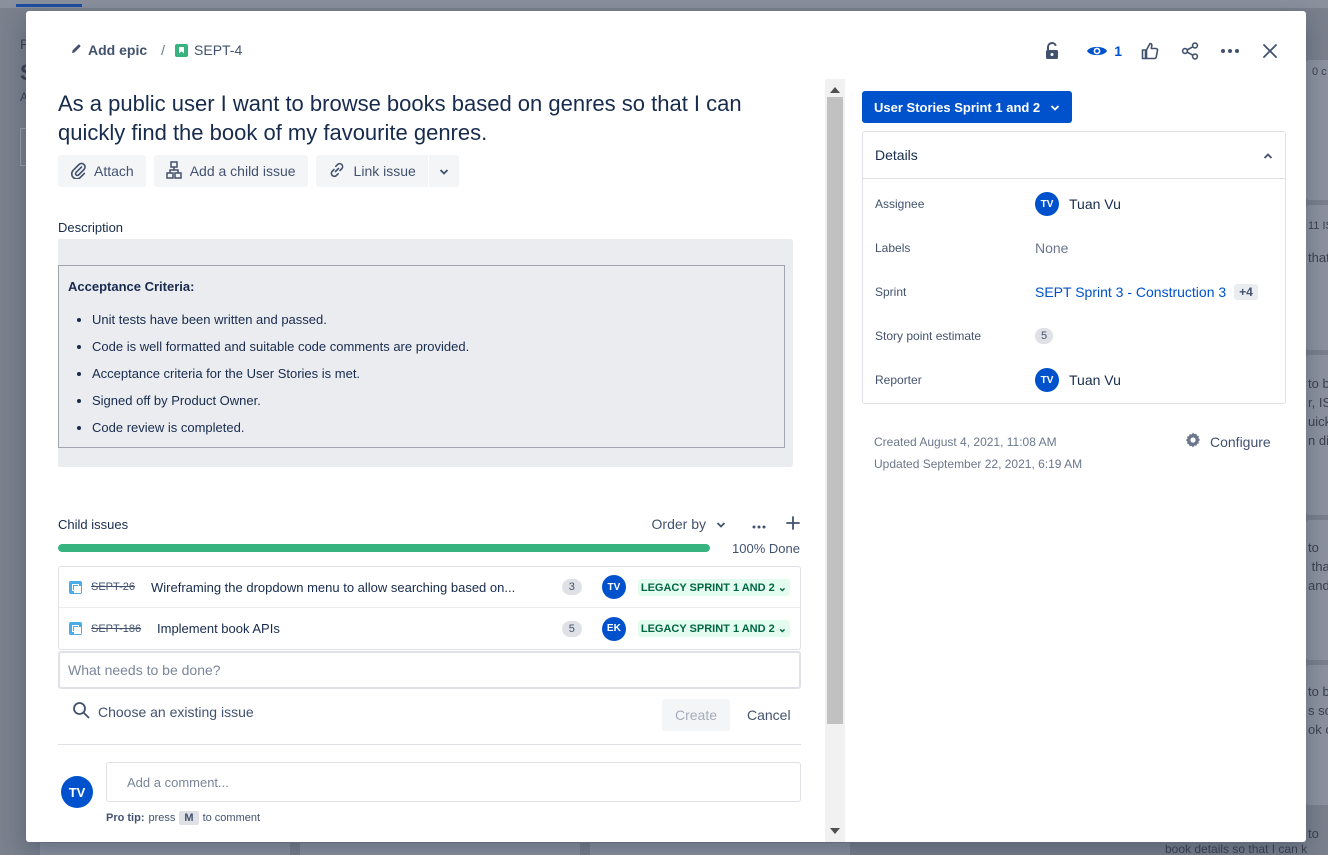  I want to click on vote-button, so click(1150, 51).